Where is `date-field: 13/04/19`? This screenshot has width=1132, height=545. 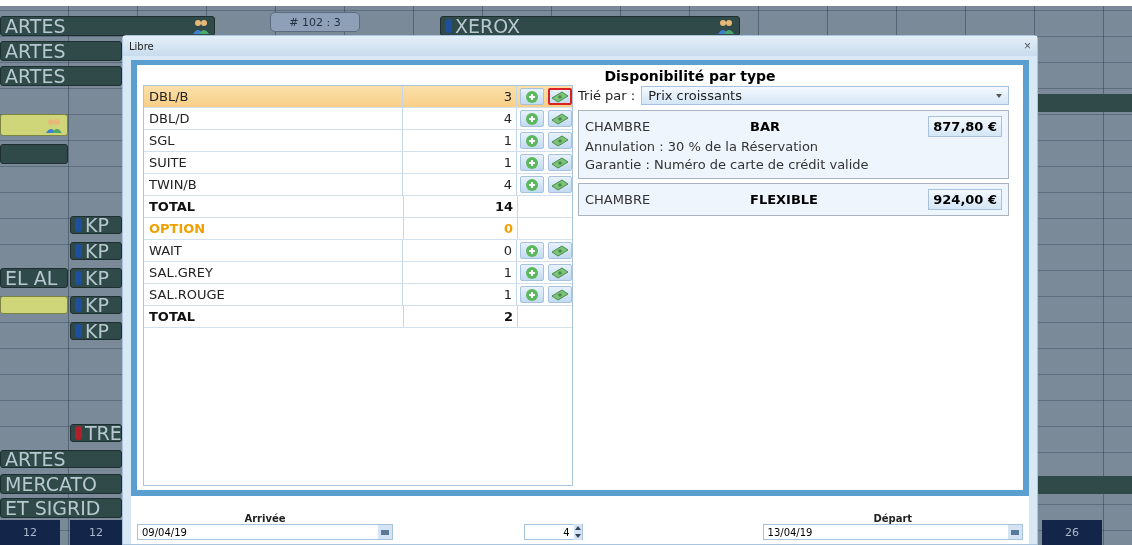 date-field: 13/04/19 is located at coordinates (892, 532).